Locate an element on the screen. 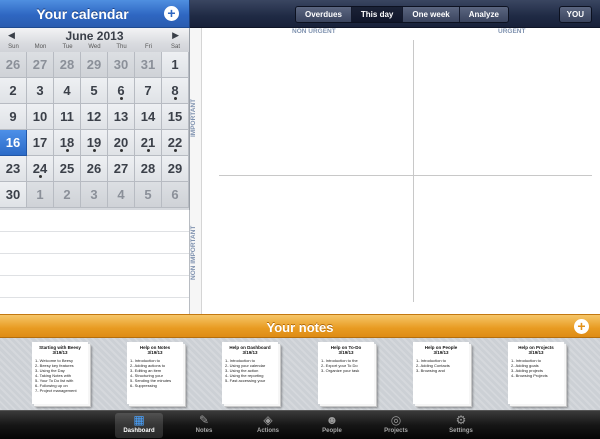 The image size is (600, 439). segment-overdues: Overdues is located at coordinates (324, 14).